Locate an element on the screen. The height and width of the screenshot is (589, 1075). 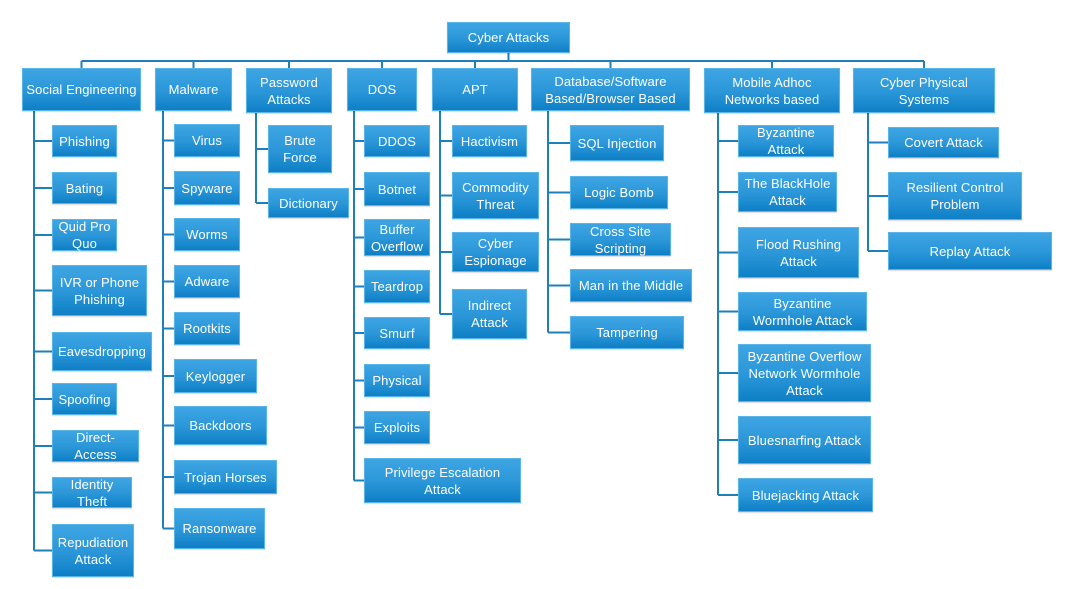
leaf-node: Cross Site Scripting is located at coordinates (620, 239).